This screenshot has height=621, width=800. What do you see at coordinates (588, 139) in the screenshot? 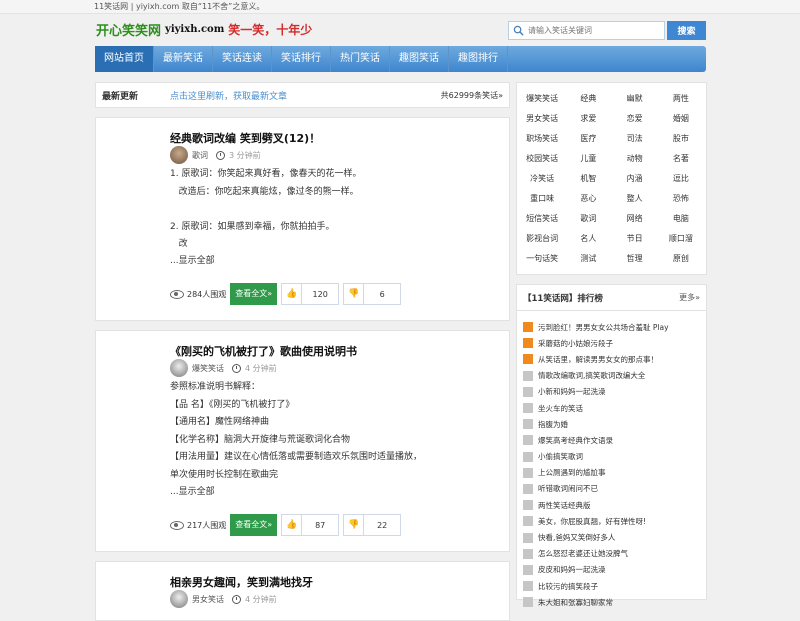
I see `category-tag: 医疗` at bounding box center [588, 139].